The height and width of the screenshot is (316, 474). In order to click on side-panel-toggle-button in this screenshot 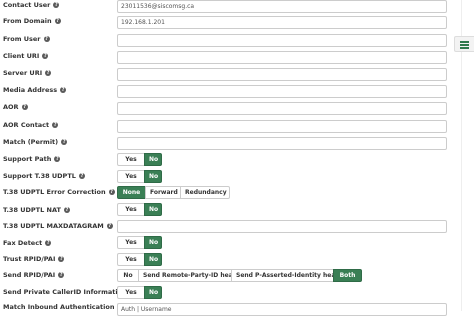, I will do `click(464, 44)`.